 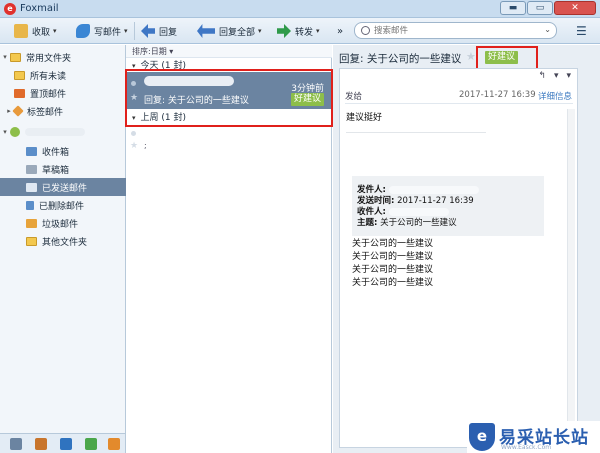 What do you see at coordinates (30, 205) in the screenshot?
I see `trash-icon` at bounding box center [30, 205].